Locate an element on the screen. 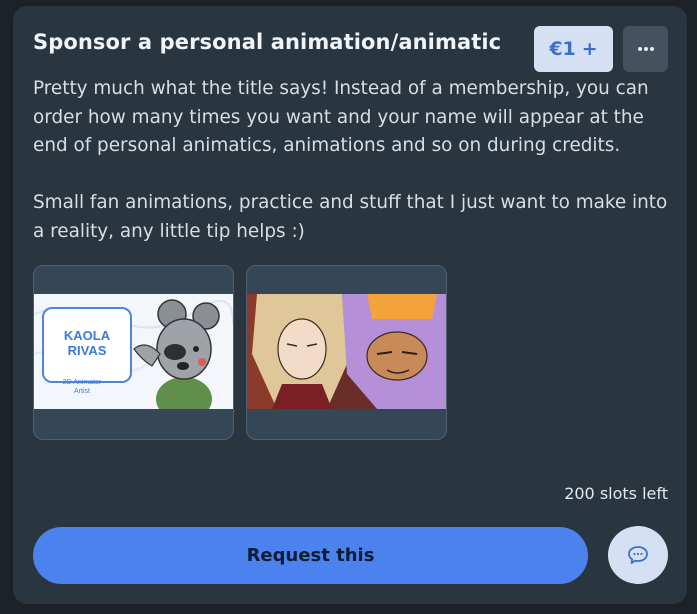 This screenshot has height=614, width=697. more-options-button is located at coordinates (645, 49).